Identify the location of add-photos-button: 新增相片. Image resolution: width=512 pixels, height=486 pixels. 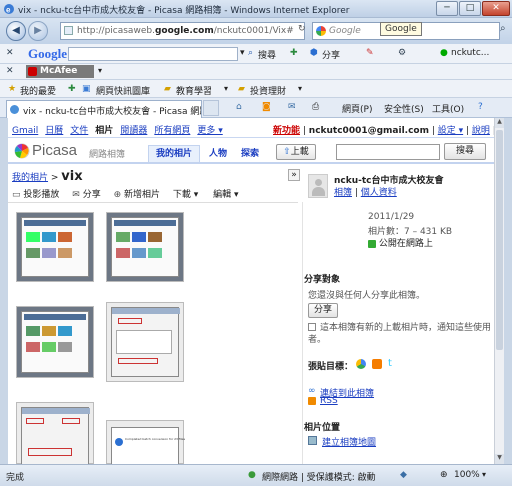
(142, 195).